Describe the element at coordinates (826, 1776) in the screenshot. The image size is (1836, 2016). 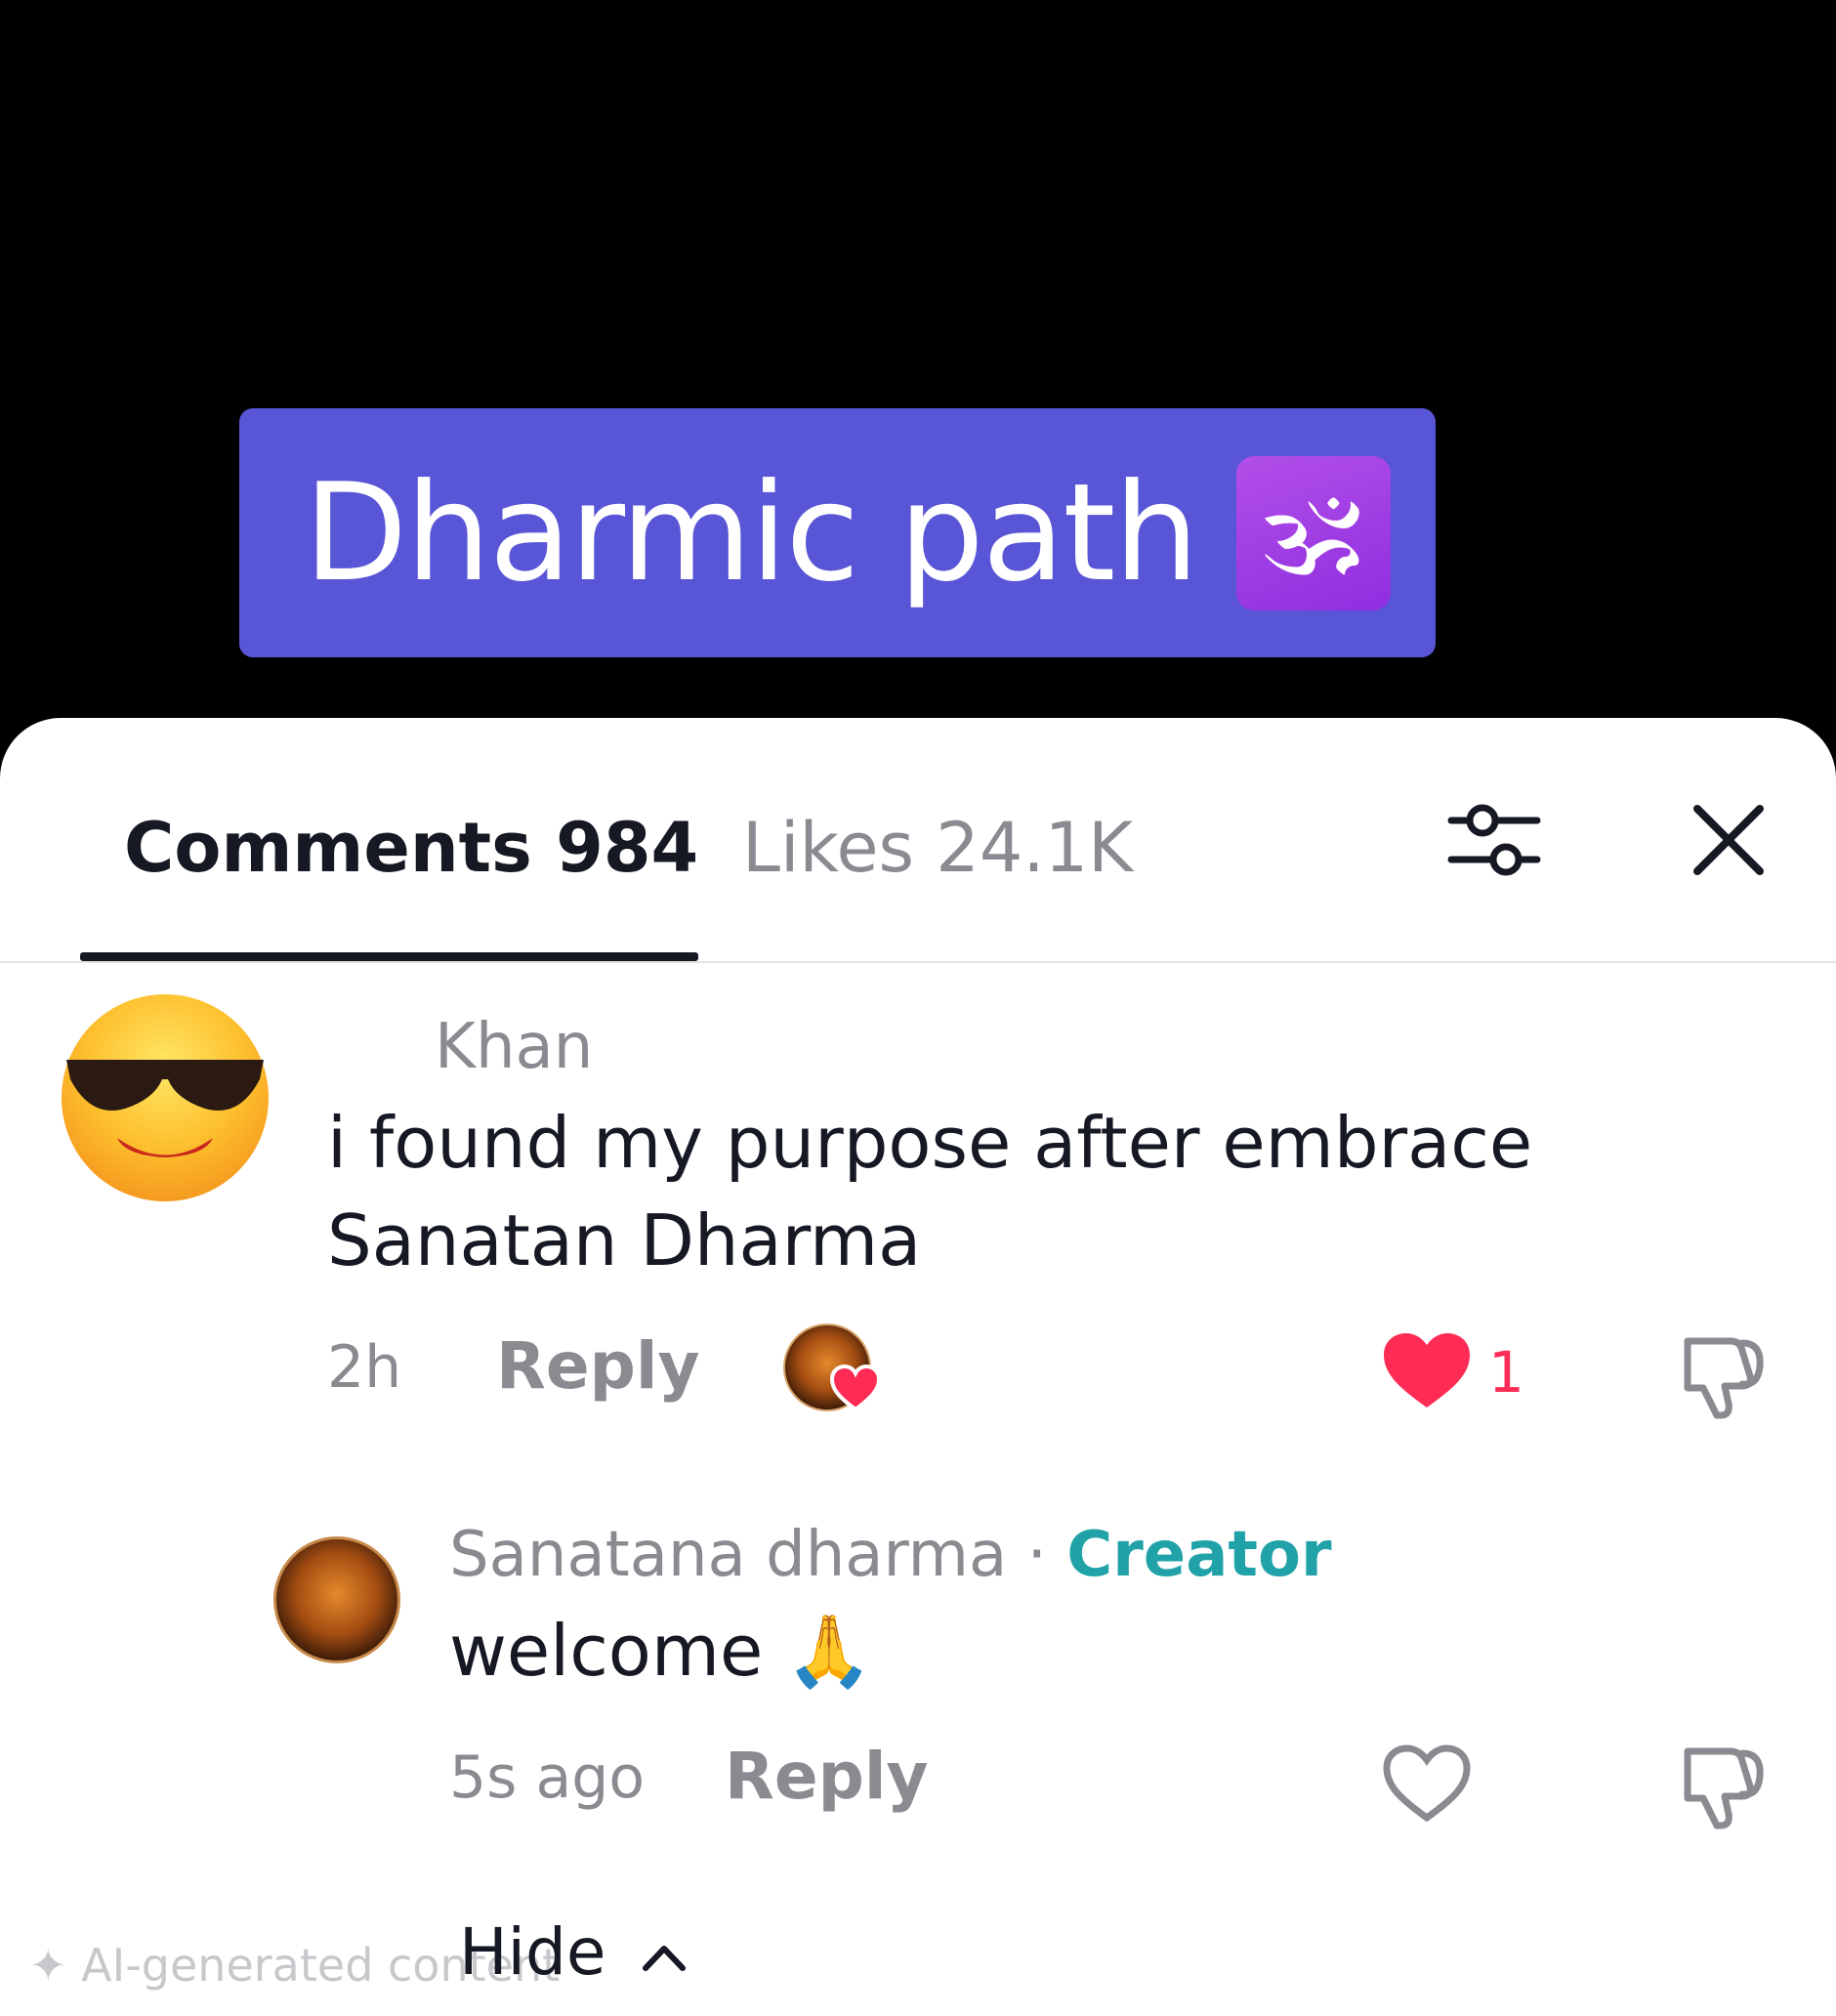
I see `reply-to-reply-button: Reply` at that location.